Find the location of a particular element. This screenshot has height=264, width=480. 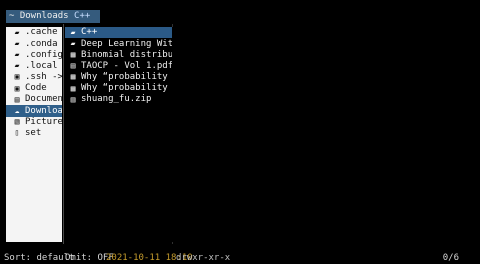

current-list-item-why-probability-2: ▦ Why “probability of is located at coordinates (118, 88).